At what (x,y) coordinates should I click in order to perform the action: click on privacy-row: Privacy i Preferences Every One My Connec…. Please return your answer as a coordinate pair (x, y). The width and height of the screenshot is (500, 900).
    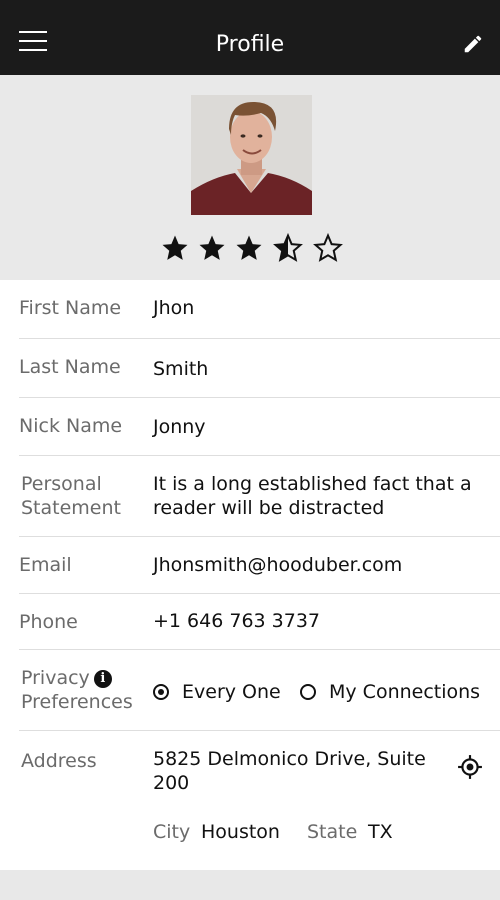
    Looking at the image, I should click on (259, 690).